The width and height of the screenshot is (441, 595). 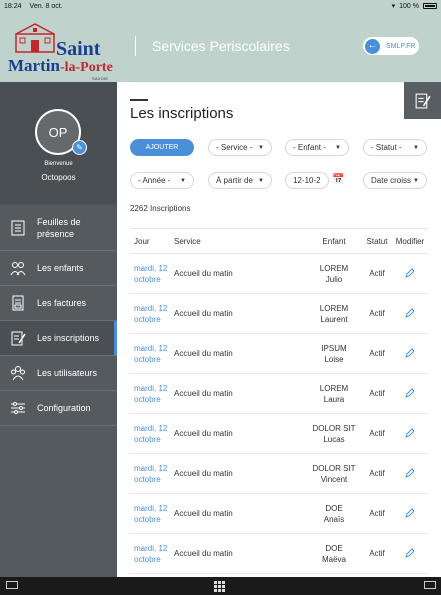 I want to click on row-enfant: DOLOR SIT Vincent, so click(x=334, y=474).